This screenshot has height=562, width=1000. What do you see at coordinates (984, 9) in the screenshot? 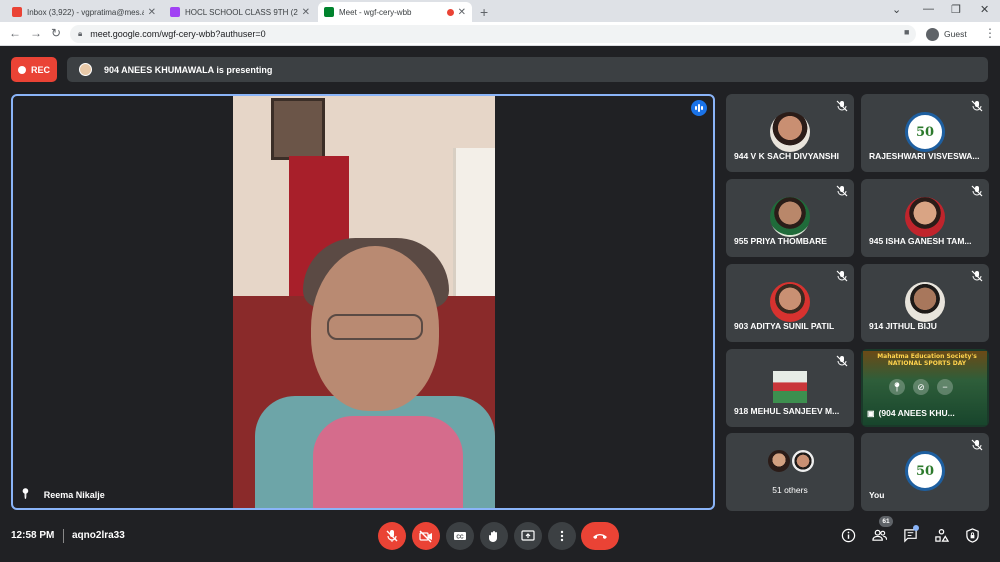
I see `close-window-icon: ✕` at bounding box center [984, 9].